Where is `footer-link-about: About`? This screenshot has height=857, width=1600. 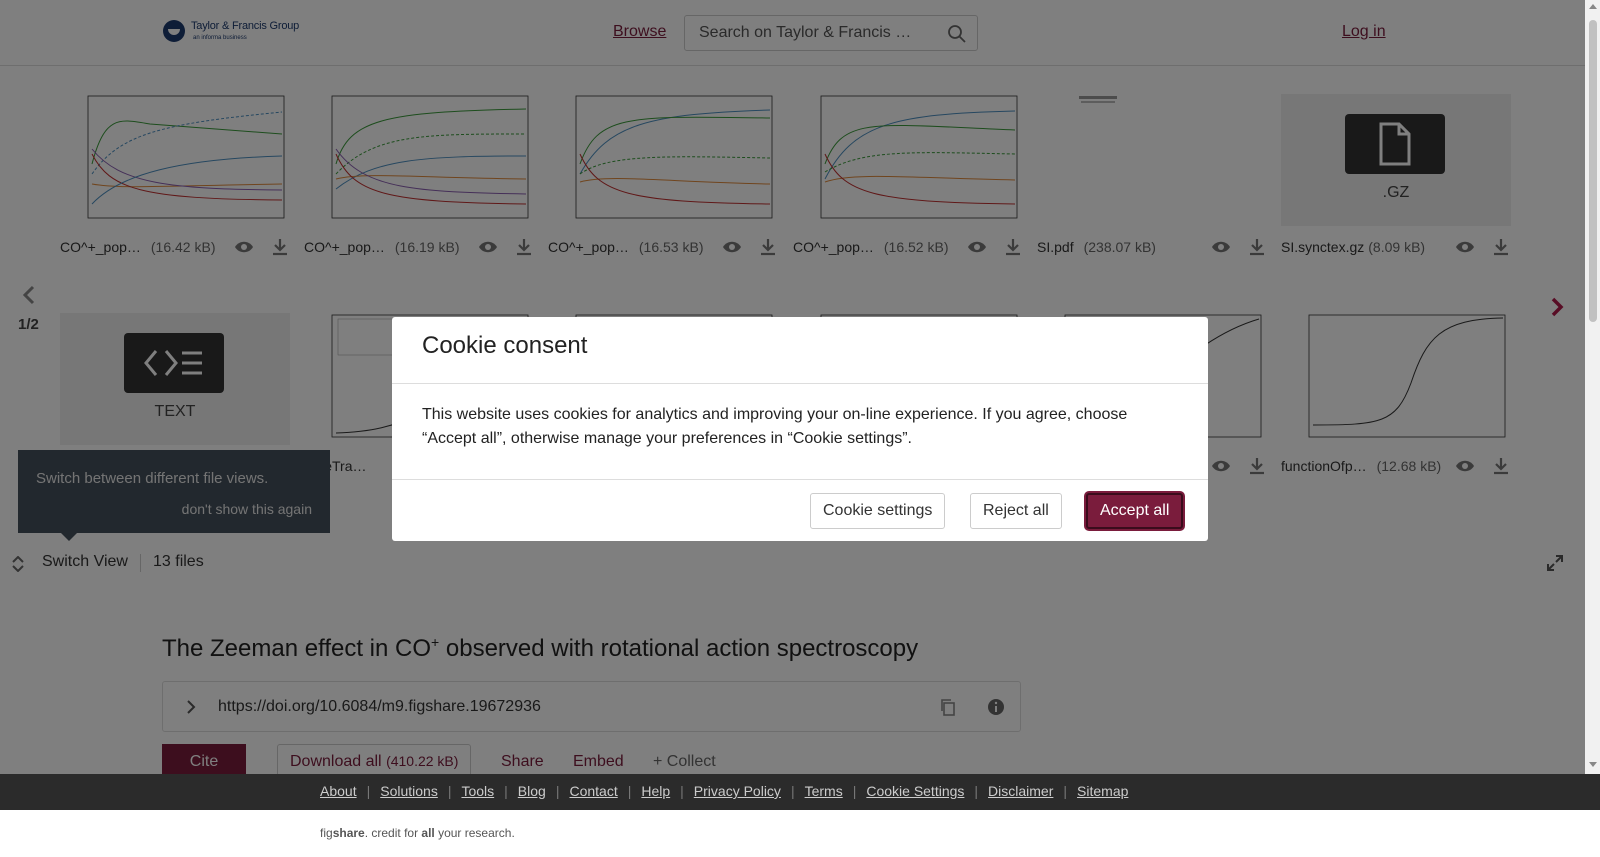
footer-link-about: About is located at coordinates (338, 791).